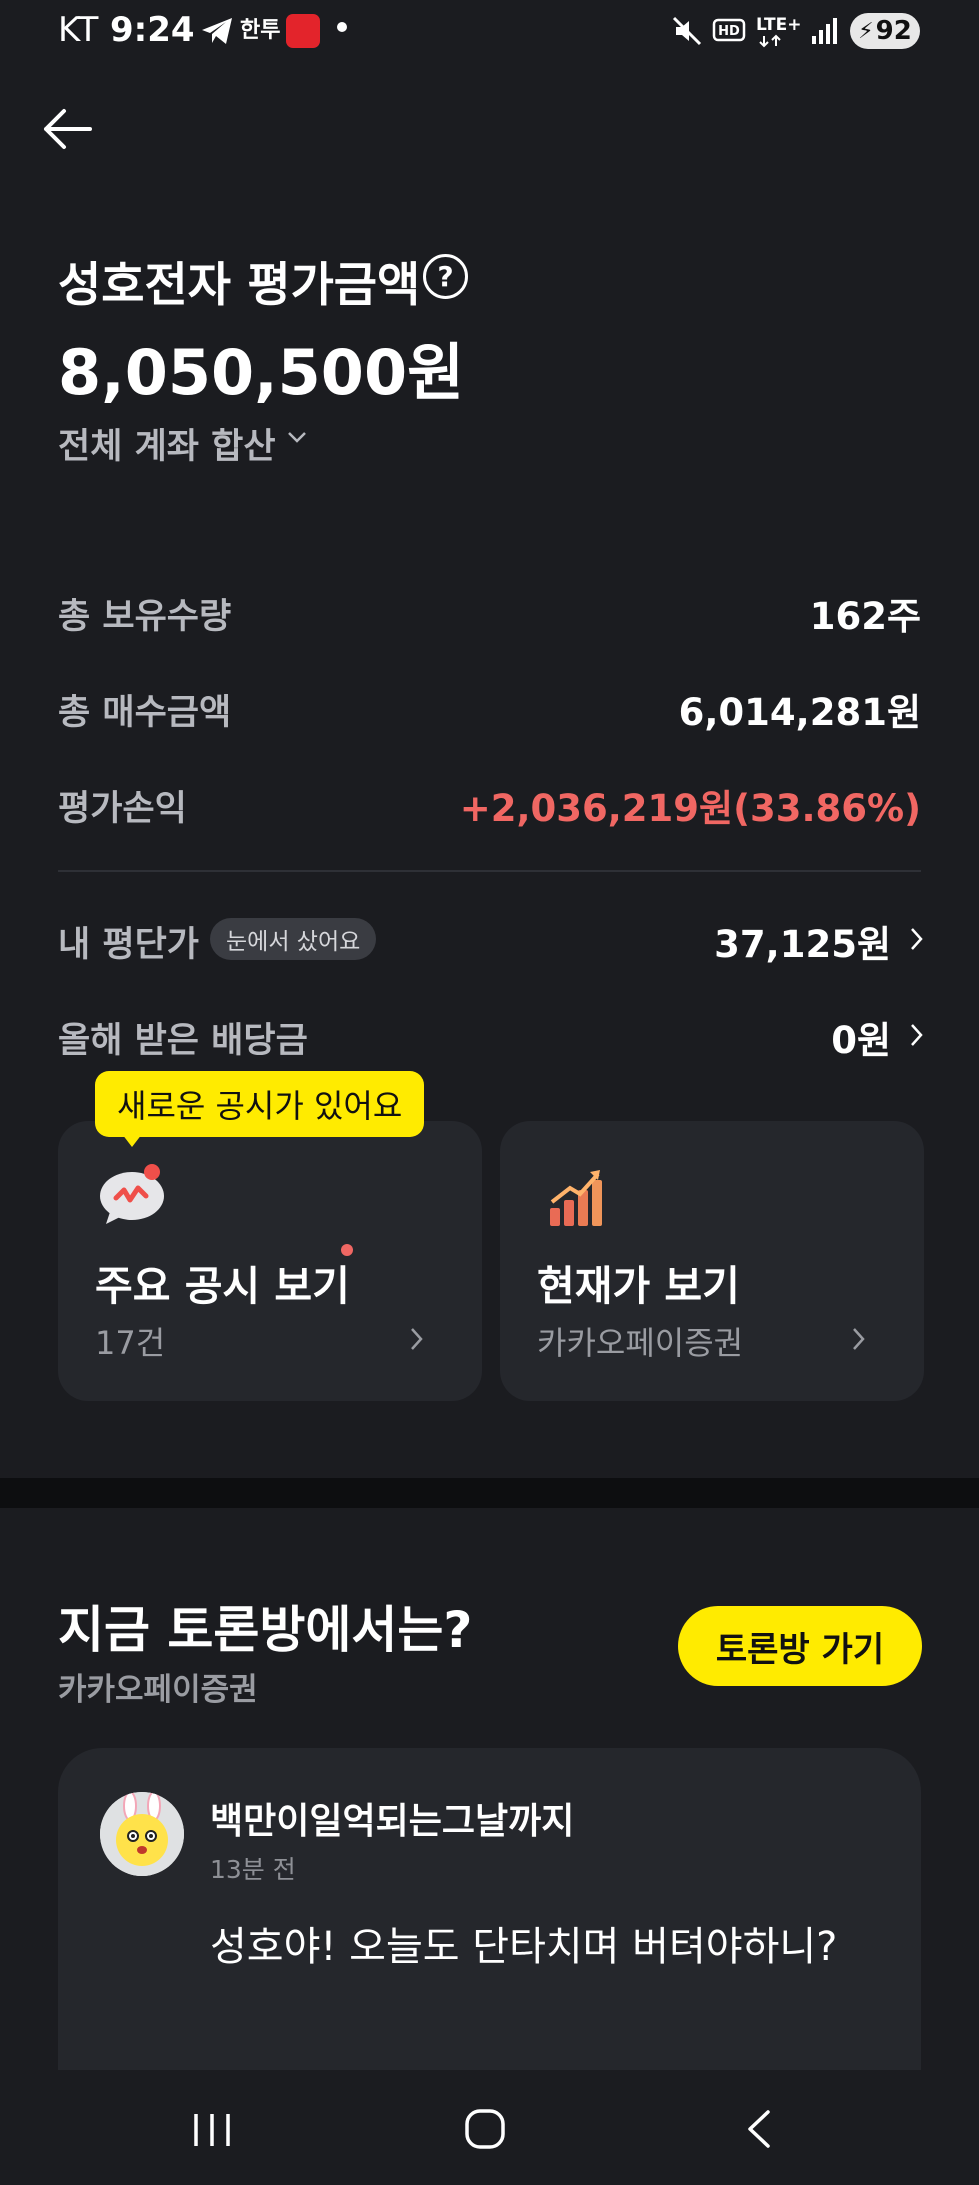  What do you see at coordinates (489, 31) in the screenshot?
I see `status-bar: KT 9:24 한투 HD LTE+ ⚡ 92` at bounding box center [489, 31].